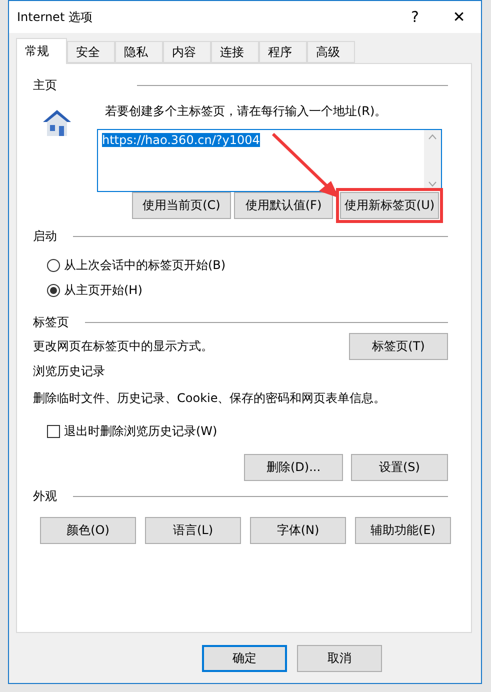 The width and height of the screenshot is (491, 692). I want to click on tab: 程序, so click(283, 52).